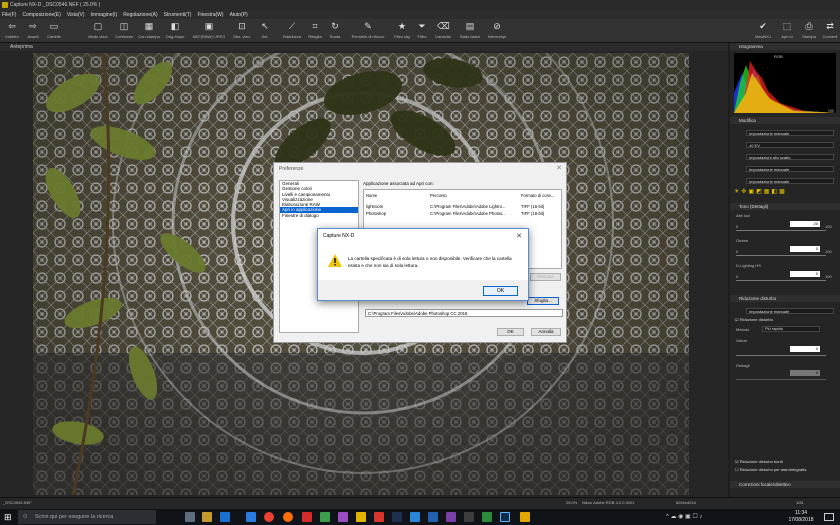  What do you see at coordinates (175, 30) in the screenshot?
I see `before-after-button: ◧ Orig./dopo` at bounding box center [175, 30].